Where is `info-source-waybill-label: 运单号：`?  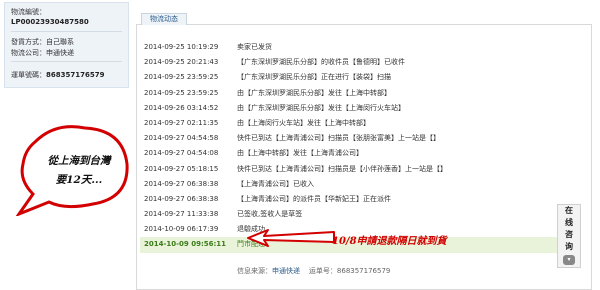 info-source-waybill-label: 运单号： is located at coordinates (322, 271).